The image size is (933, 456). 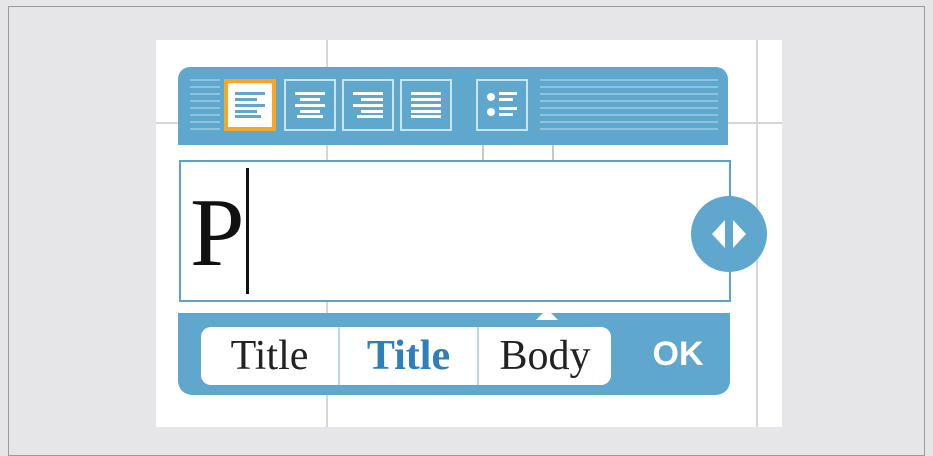 I want to click on align-right-icon, so click(x=368, y=105).